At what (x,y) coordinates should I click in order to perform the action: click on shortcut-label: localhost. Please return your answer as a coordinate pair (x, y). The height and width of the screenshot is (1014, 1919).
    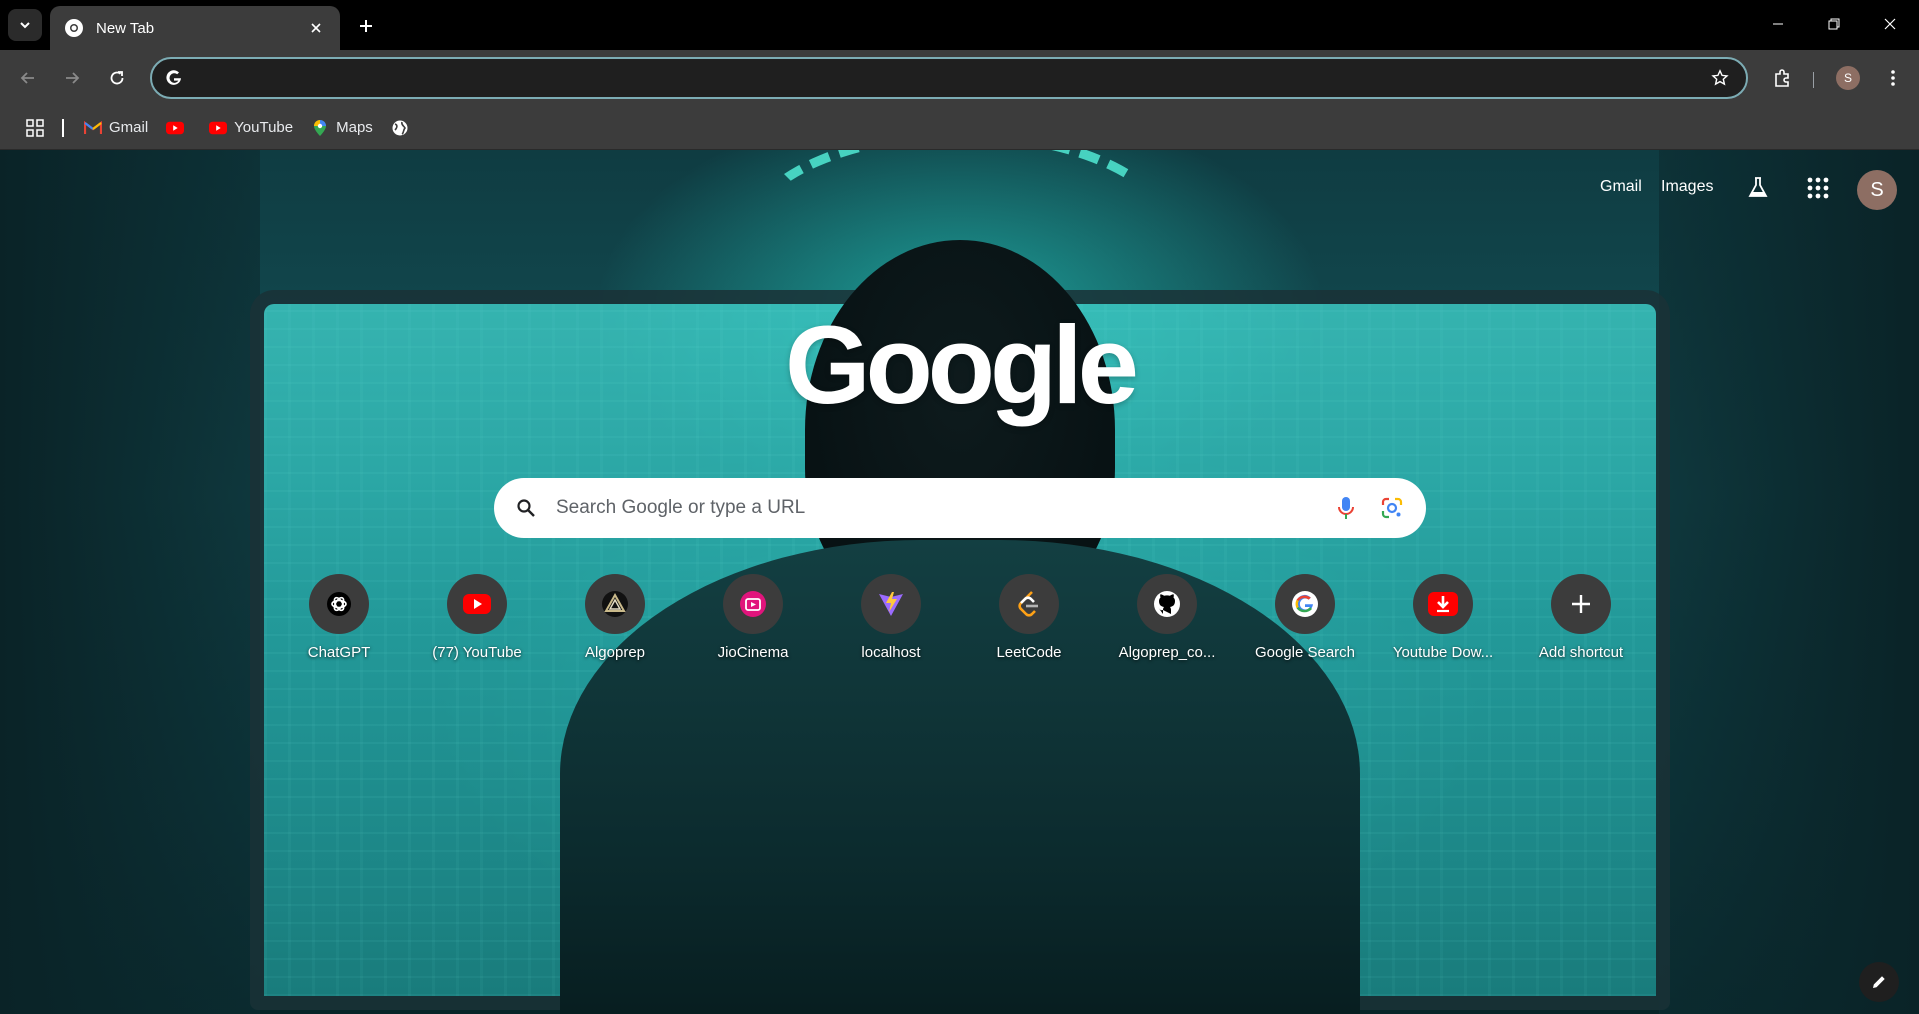
    Looking at the image, I should click on (891, 652).